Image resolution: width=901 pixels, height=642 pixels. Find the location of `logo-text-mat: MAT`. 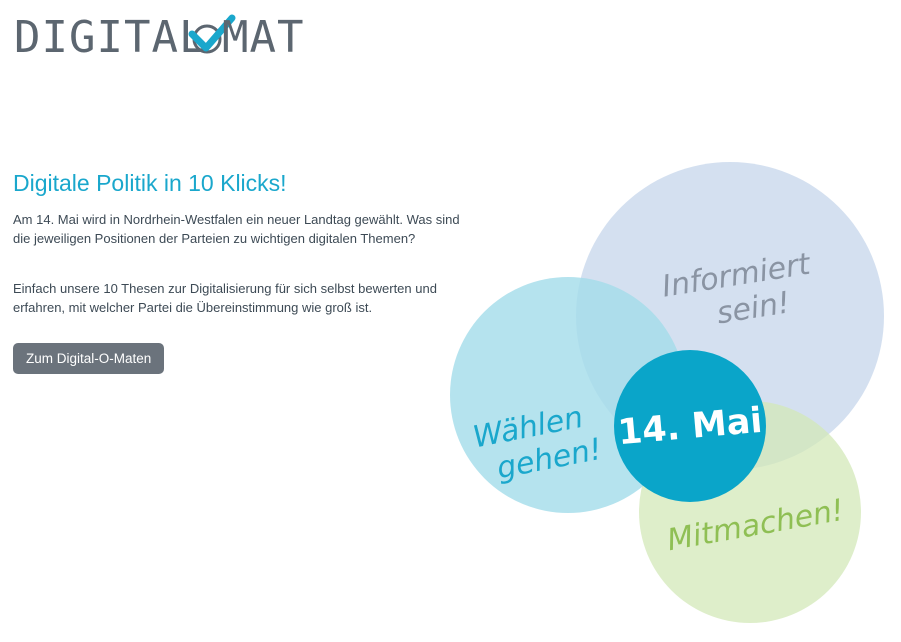

logo-text-mat: MAT is located at coordinates (263, 35).